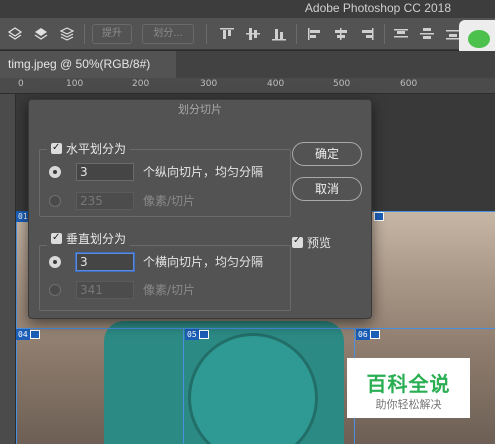 The width and height of the screenshot is (495, 444). What do you see at coordinates (169, 290) in the screenshot?
I see `vertical-pixel-label: 像素/切片` at bounding box center [169, 290].